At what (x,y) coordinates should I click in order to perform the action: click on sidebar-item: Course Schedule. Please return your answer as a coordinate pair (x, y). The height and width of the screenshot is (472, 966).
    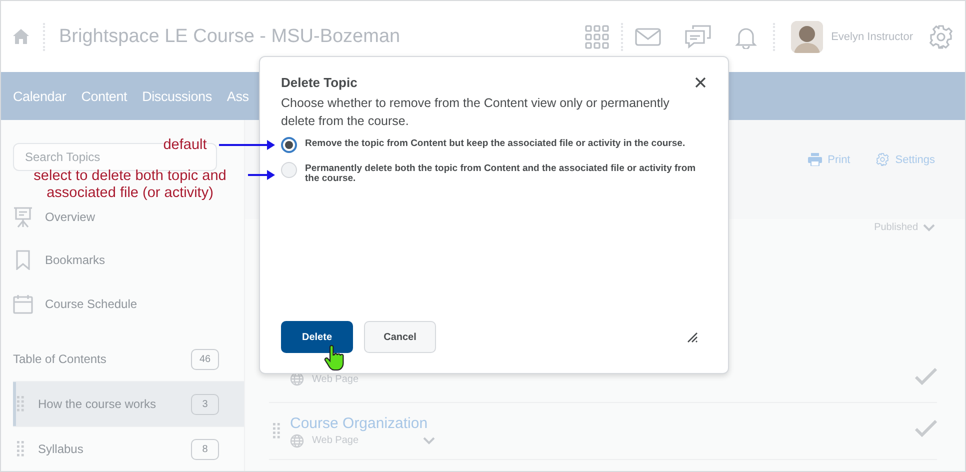
    Looking at the image, I should click on (91, 304).